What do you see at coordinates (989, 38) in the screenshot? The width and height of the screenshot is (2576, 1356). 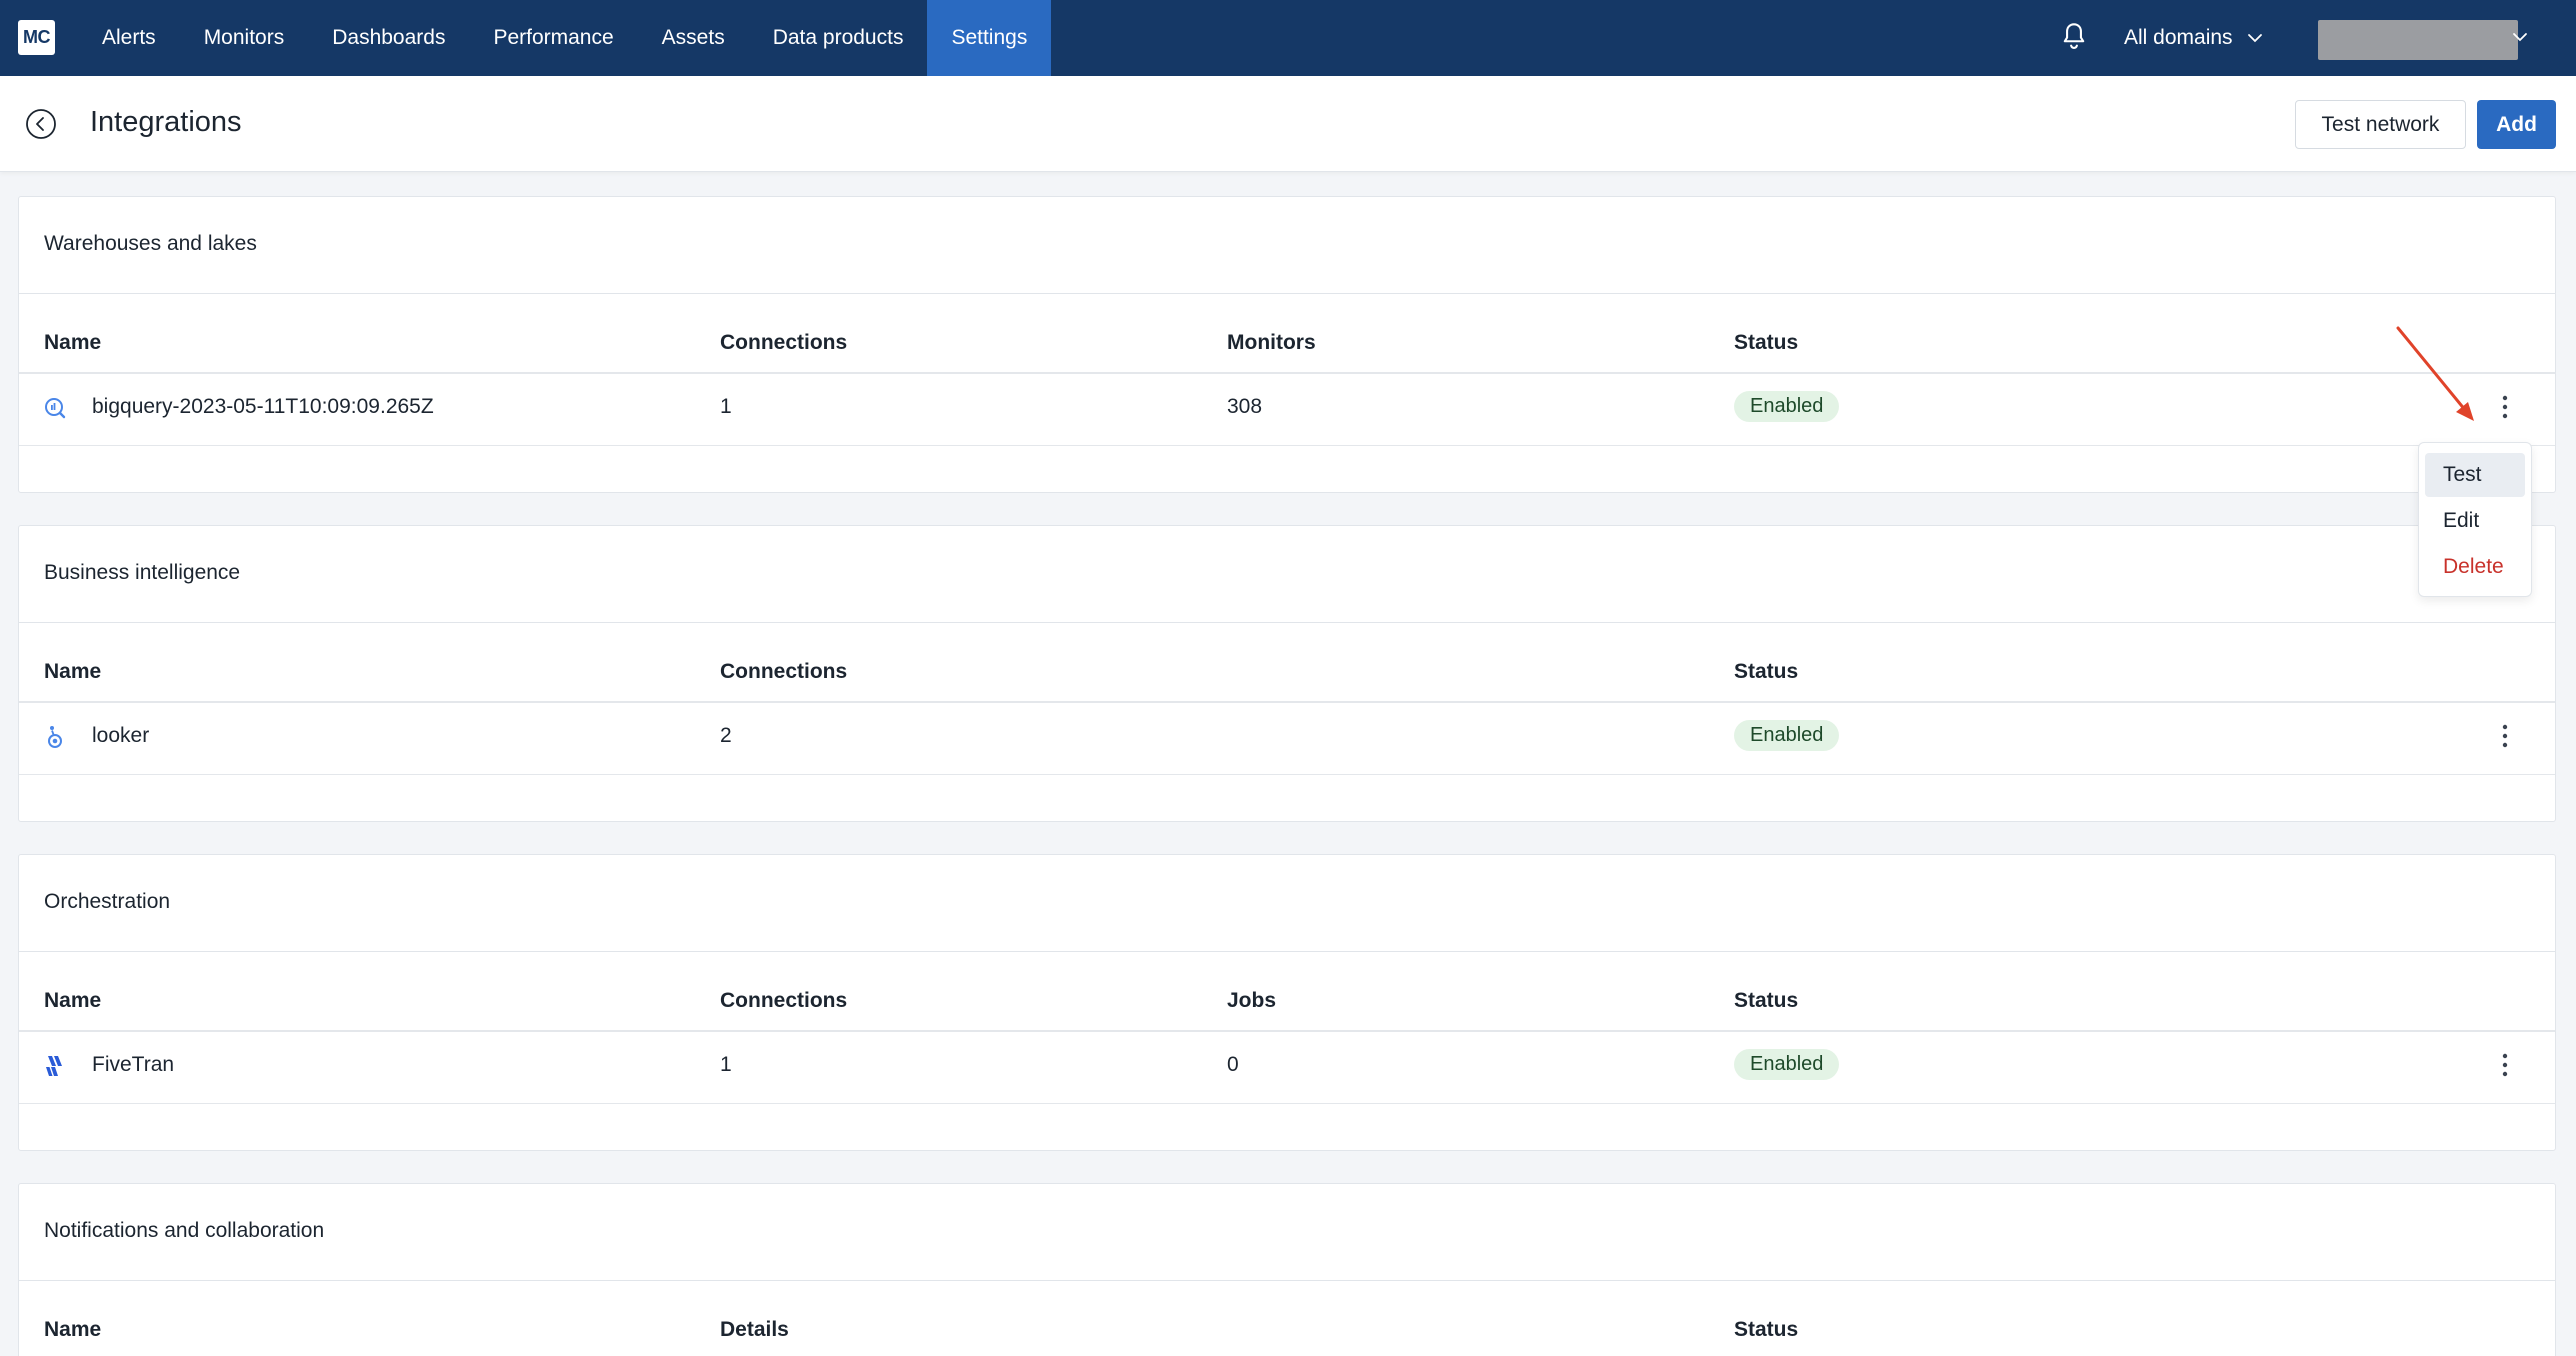 I see `nav-item-settings: Settings` at bounding box center [989, 38].